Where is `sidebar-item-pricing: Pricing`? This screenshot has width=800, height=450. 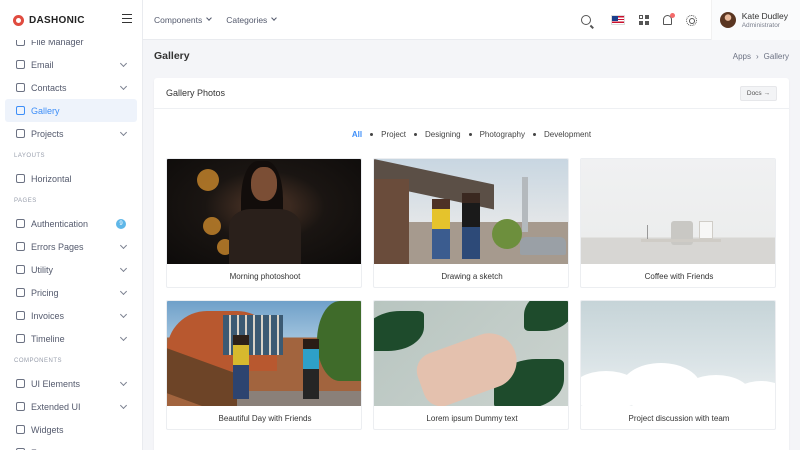 sidebar-item-pricing: Pricing is located at coordinates (71, 292).